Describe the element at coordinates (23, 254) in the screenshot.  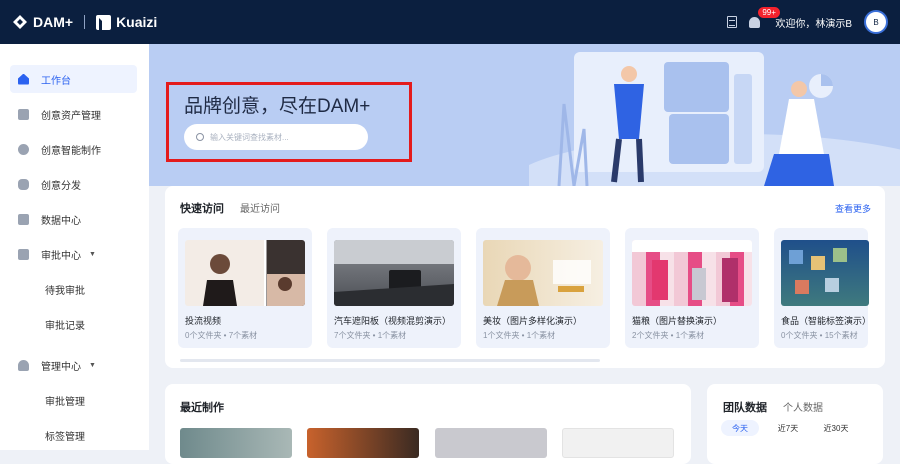
I see `approval-icon` at that location.